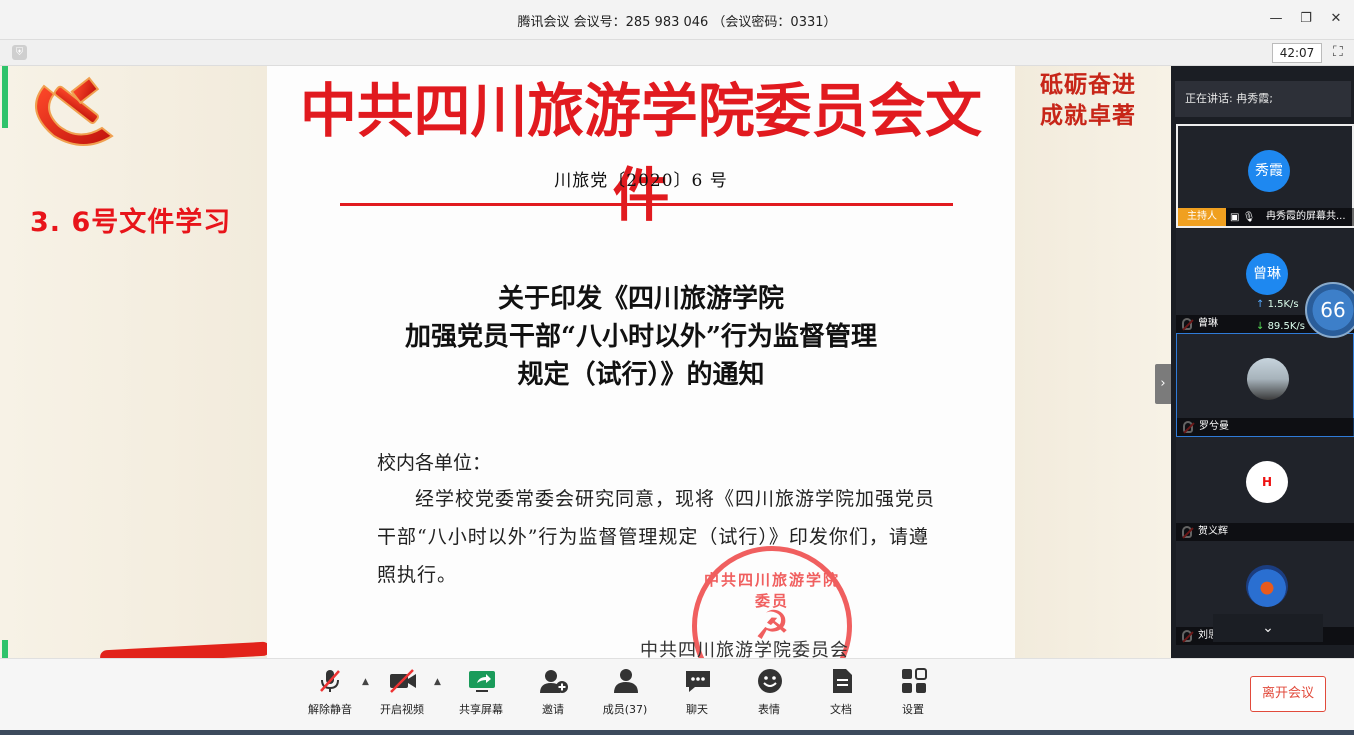  I want to click on os-taskbar, so click(677, 732).